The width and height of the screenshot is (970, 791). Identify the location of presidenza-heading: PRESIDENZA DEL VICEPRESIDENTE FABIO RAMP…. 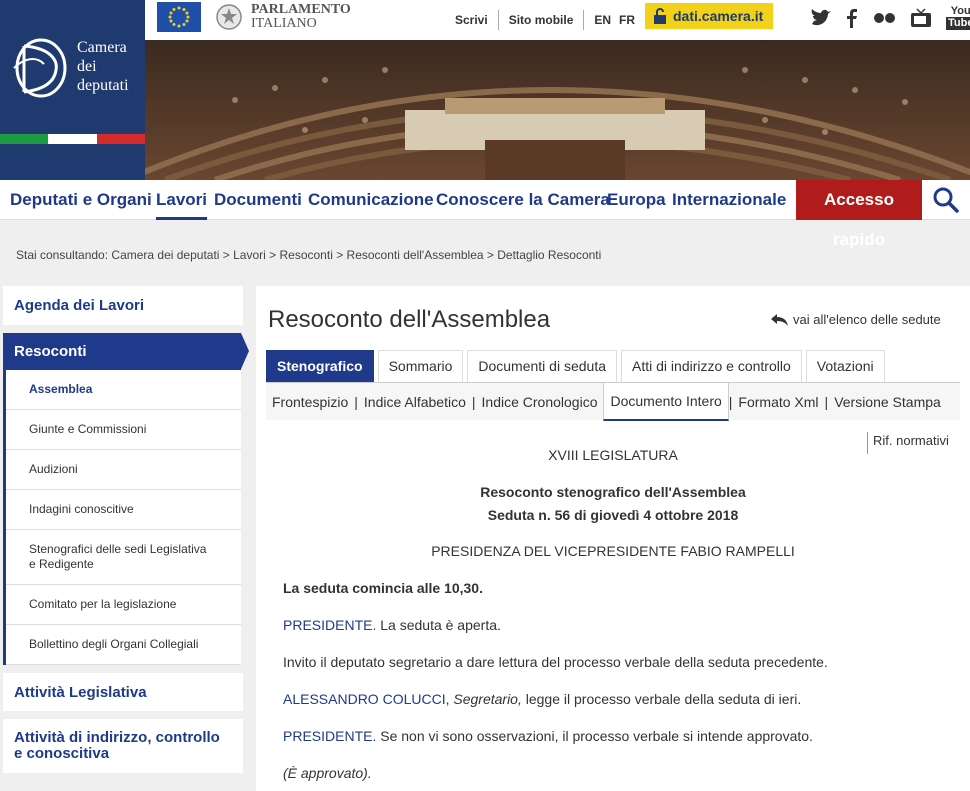
(613, 551).